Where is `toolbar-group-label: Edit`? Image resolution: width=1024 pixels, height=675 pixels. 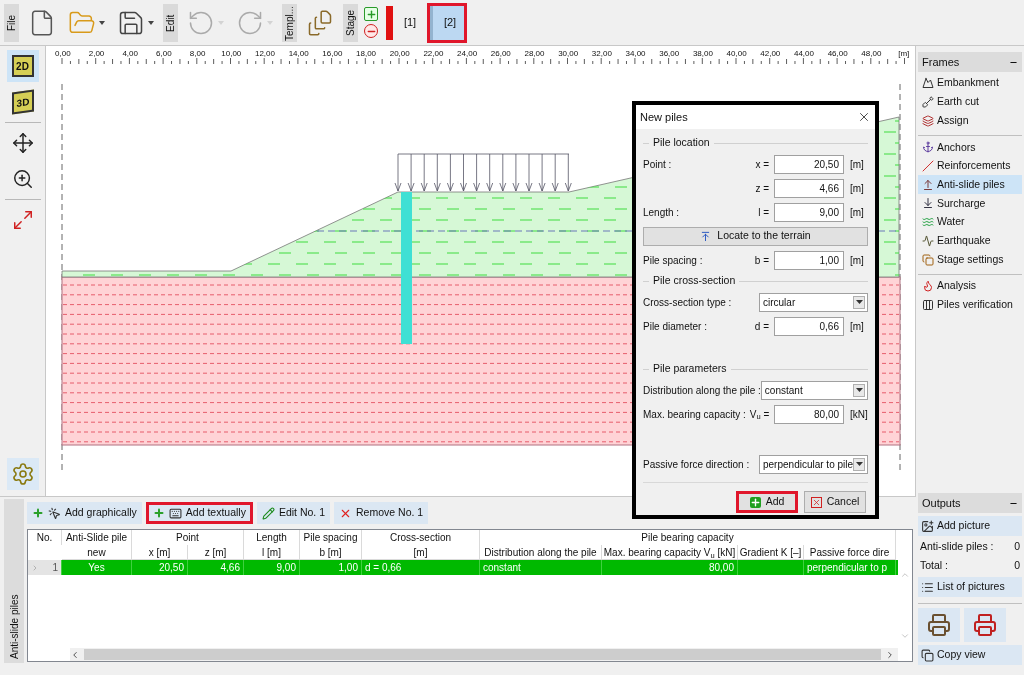
toolbar-group-label: Edit is located at coordinates (170, 22).